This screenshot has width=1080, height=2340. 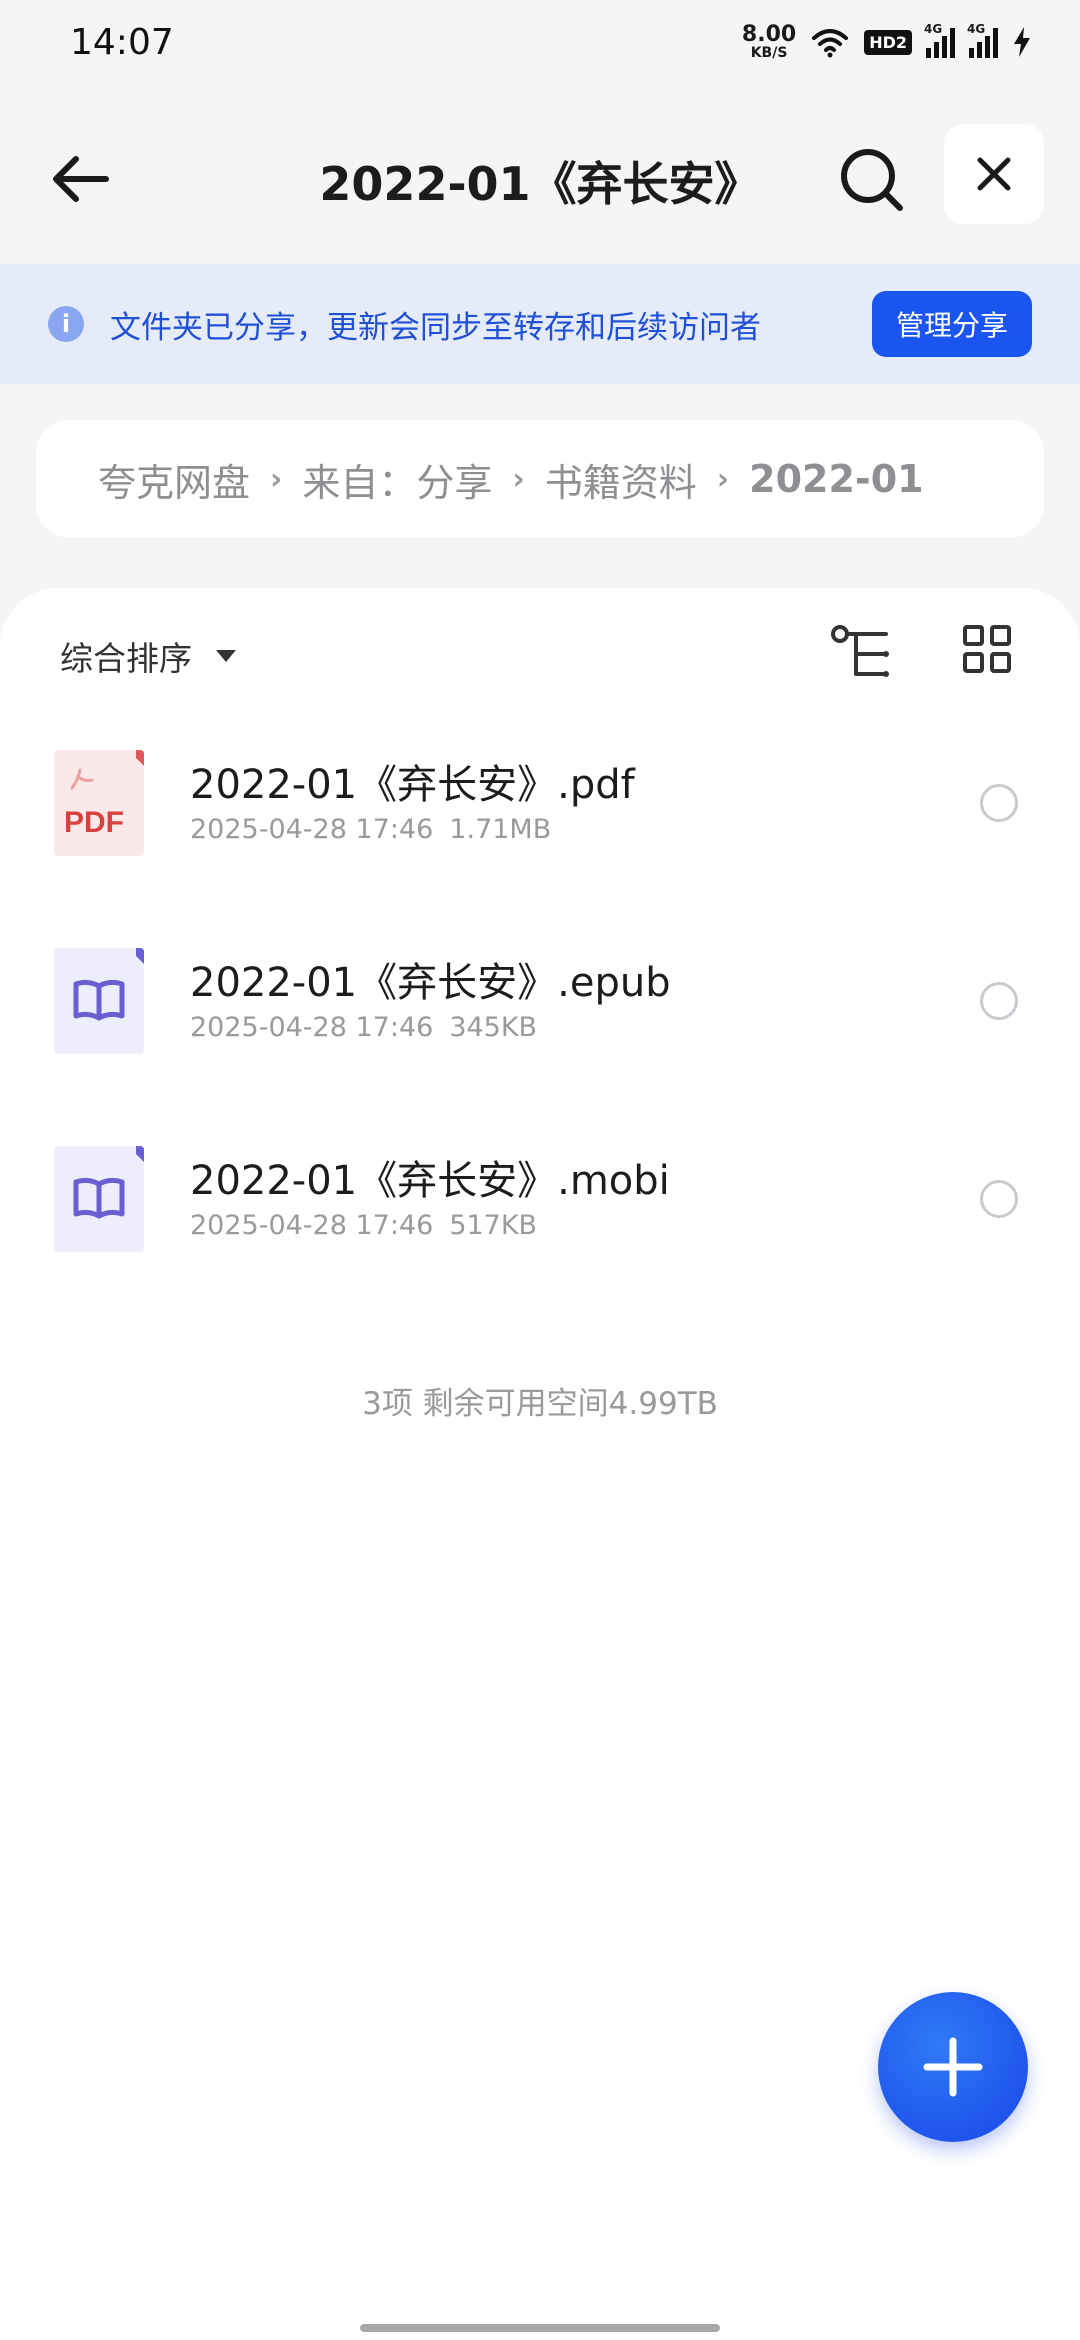 I want to click on file-meta: 2025-04-28 17:46 345KB, so click(x=363, y=1027).